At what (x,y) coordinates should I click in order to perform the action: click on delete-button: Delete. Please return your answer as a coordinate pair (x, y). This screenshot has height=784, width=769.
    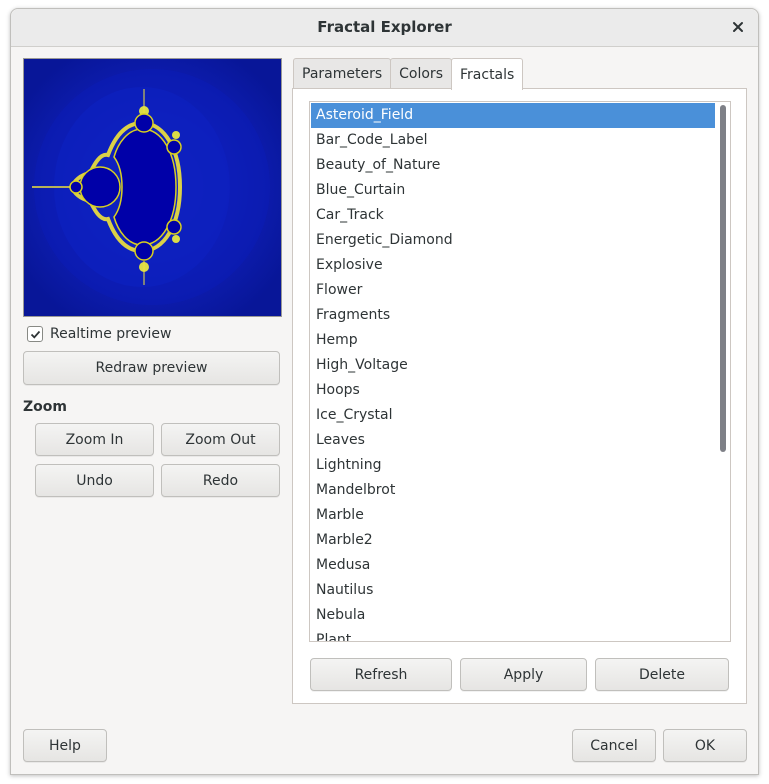
    Looking at the image, I should click on (662, 674).